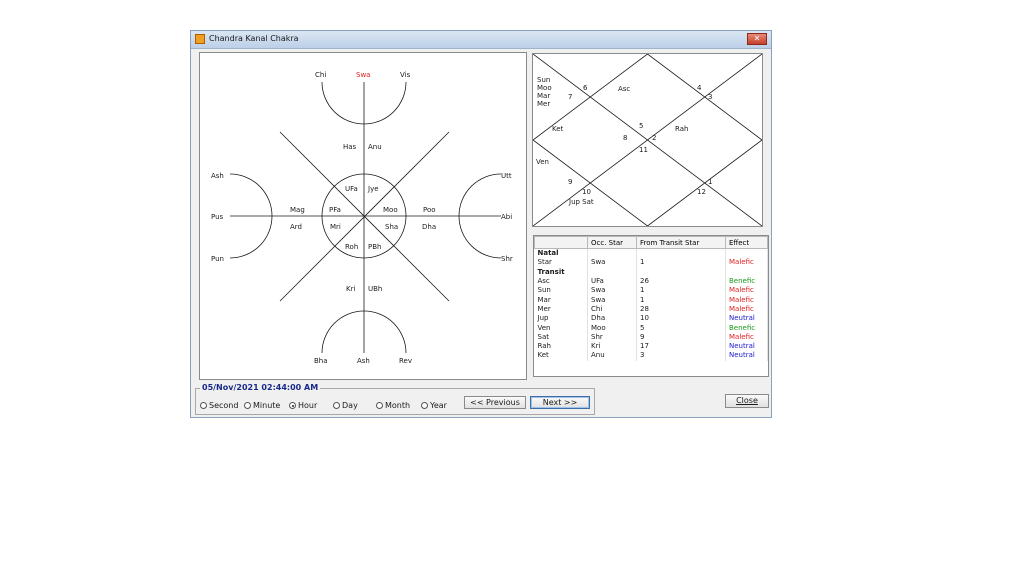 The height and width of the screenshot is (576, 1024). I want to click on house-1: 1, so click(710, 182).